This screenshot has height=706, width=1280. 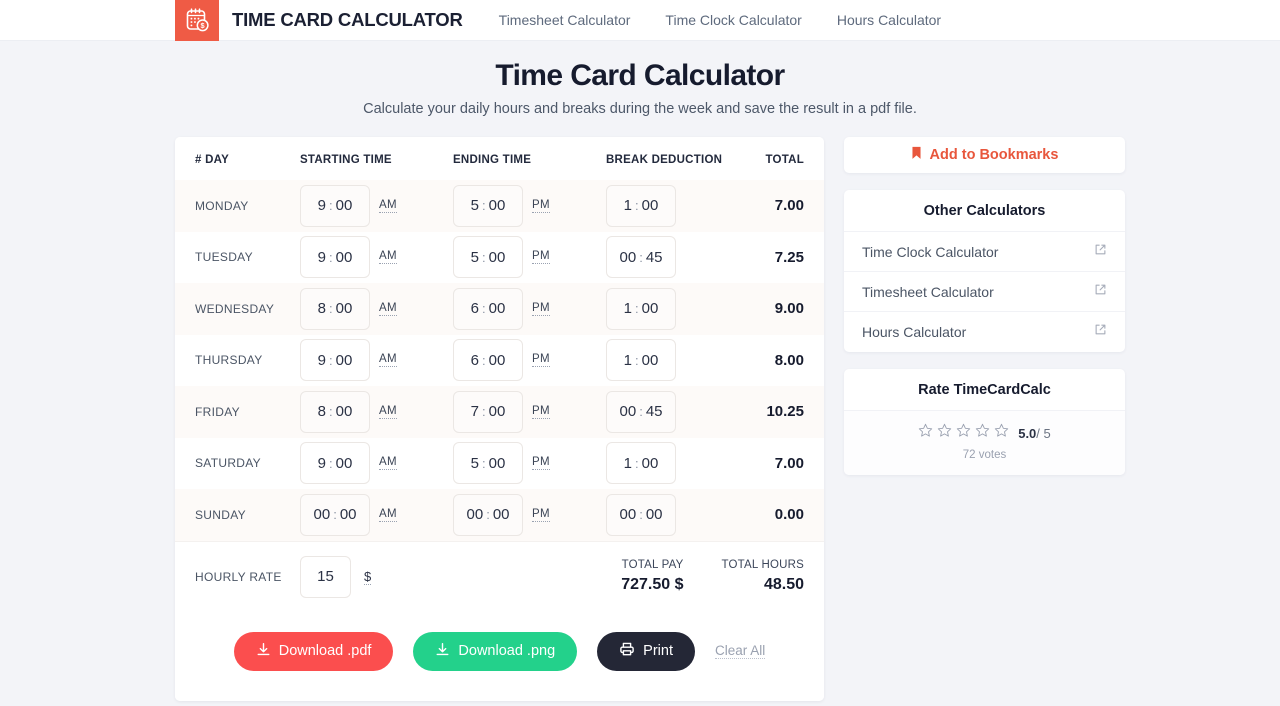 I want to click on start-h: 00, so click(x=322, y=514).